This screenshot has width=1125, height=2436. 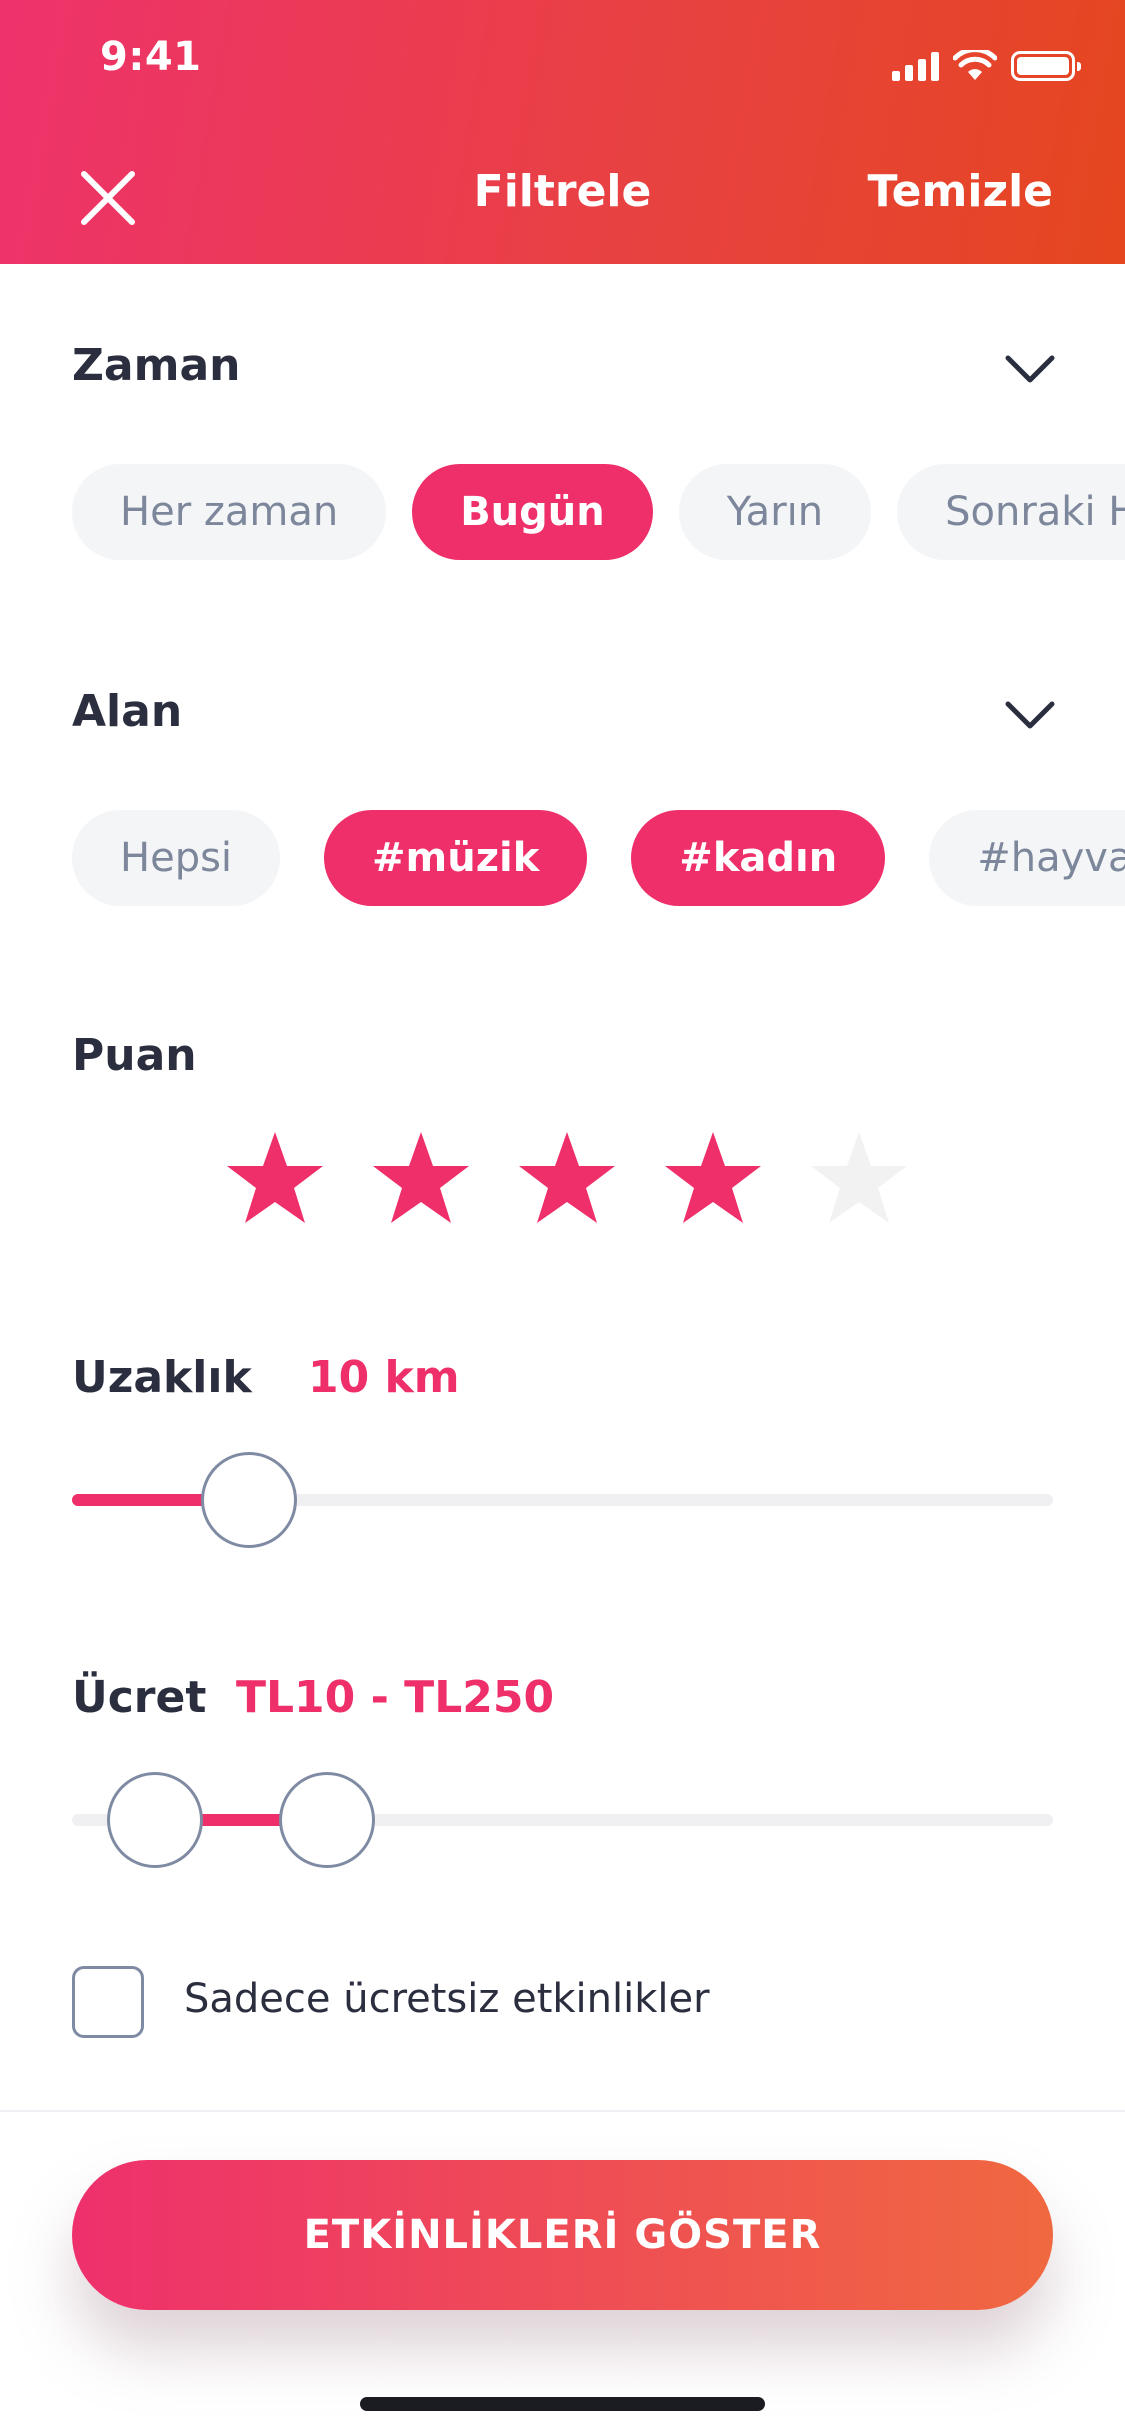 What do you see at coordinates (447, 1999) in the screenshot?
I see `free-only-label: Sadece ücretsiz etkinlikler` at bounding box center [447, 1999].